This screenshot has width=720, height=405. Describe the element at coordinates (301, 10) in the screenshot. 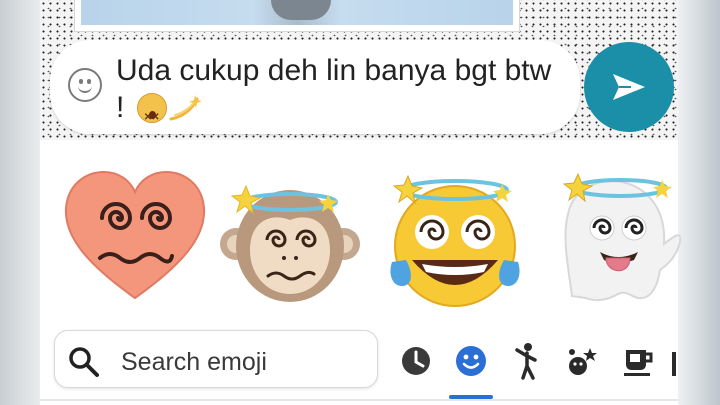

I see `thumbnail-figure` at that location.